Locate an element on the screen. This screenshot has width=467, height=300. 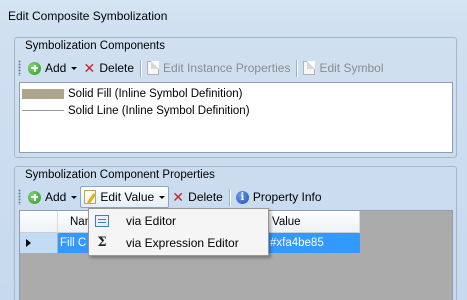
line-swatch is located at coordinates (43, 110).